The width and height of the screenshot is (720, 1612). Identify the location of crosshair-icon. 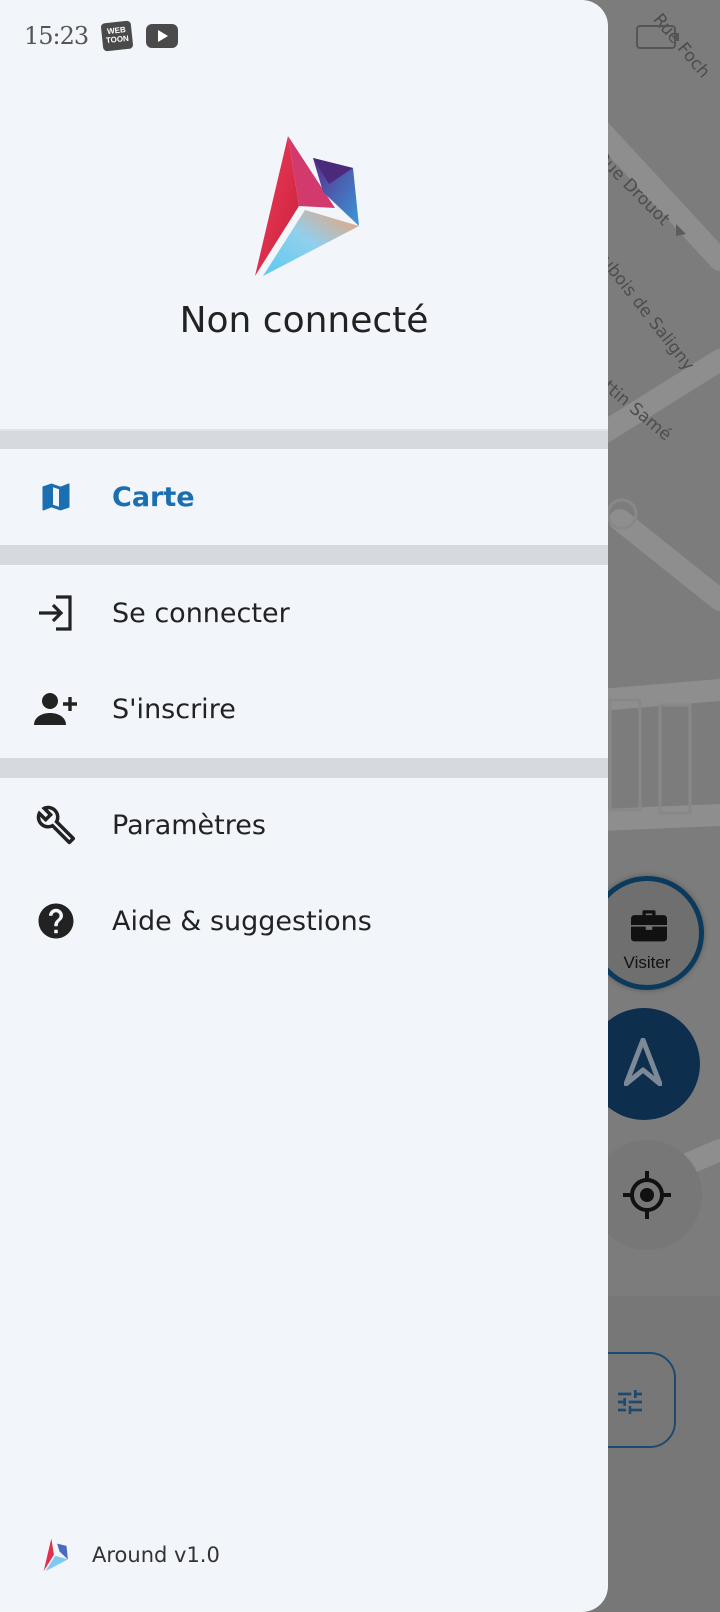
(647, 1195).